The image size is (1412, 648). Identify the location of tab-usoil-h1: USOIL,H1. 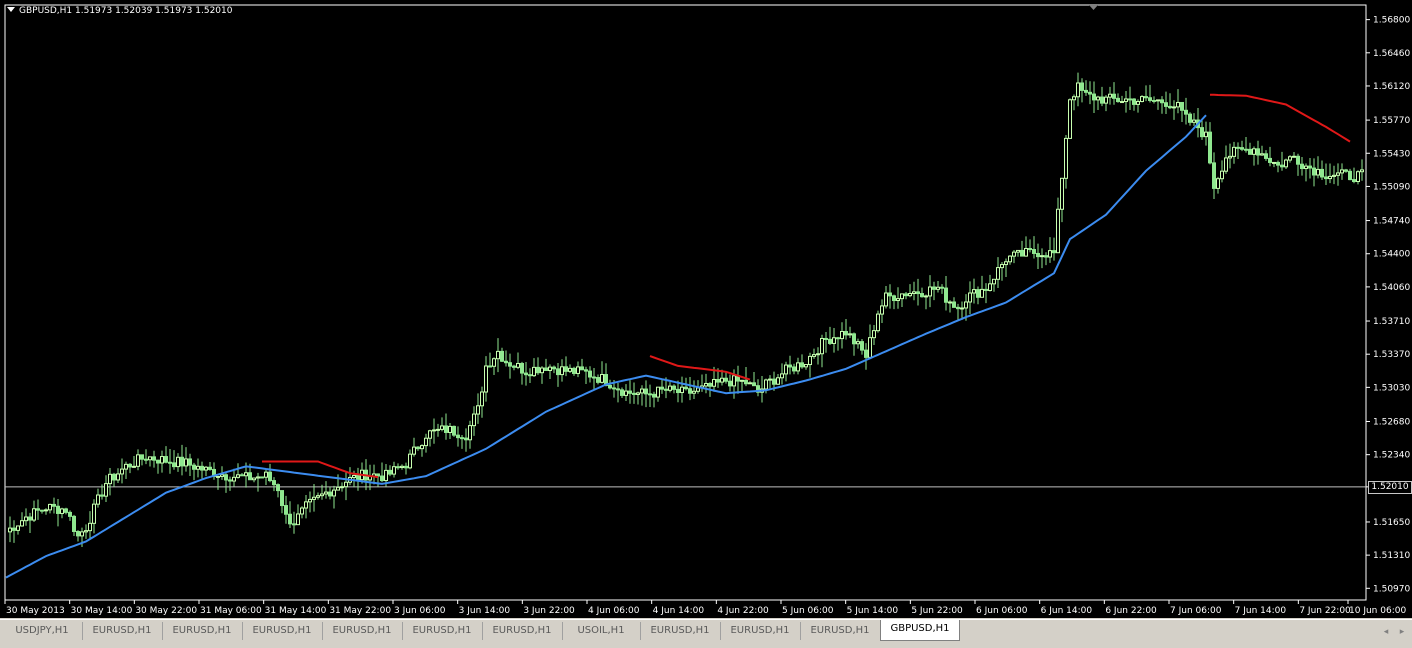
(601, 631).